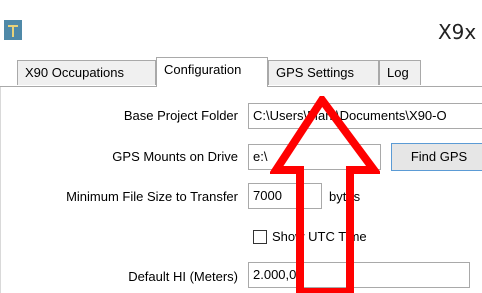 The width and height of the screenshot is (482, 293). I want to click on gps-drive-label: GPS Mounts on Drive, so click(175, 156).